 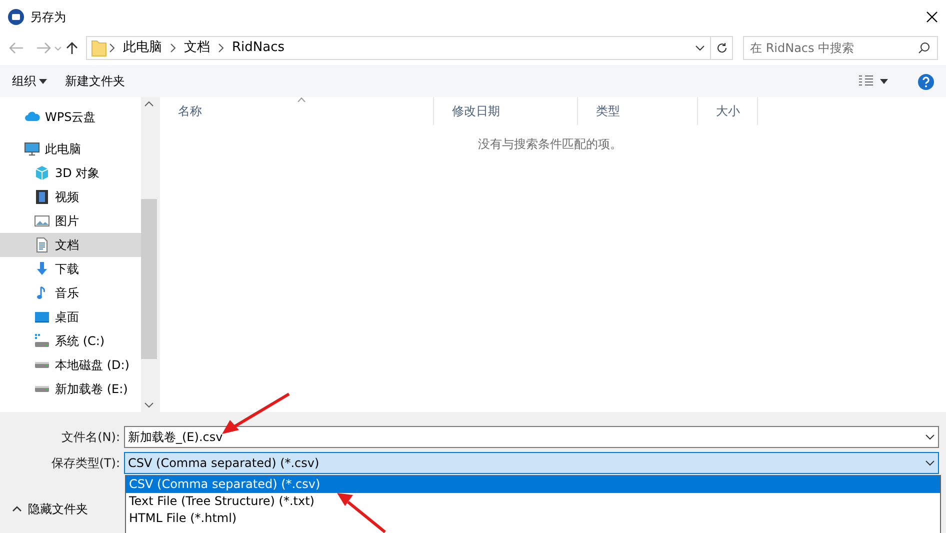 What do you see at coordinates (42, 173) in the screenshot?
I see `cube-icon` at bounding box center [42, 173].